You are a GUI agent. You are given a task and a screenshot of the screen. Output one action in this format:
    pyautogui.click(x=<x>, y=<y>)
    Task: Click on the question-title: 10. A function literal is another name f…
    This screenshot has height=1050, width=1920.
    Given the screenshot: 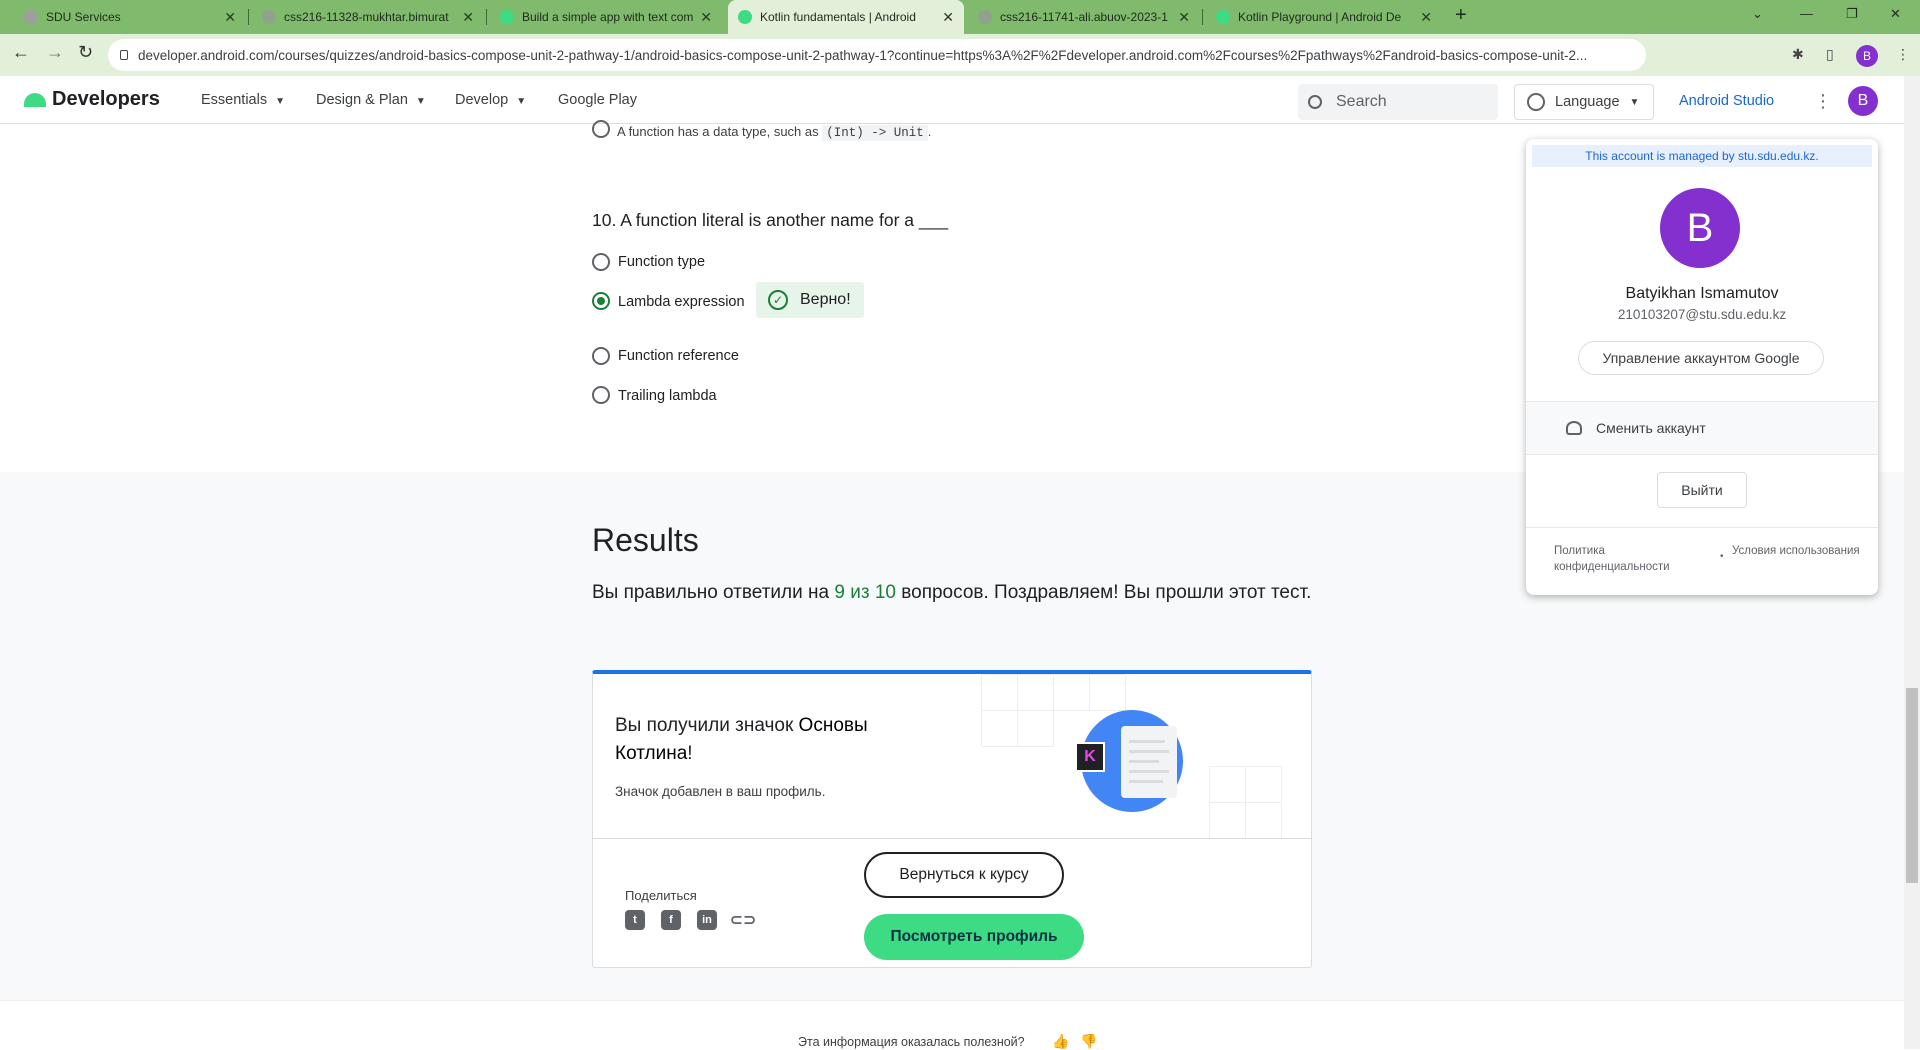 What is the action you would take?
    pyautogui.click(x=770, y=220)
    